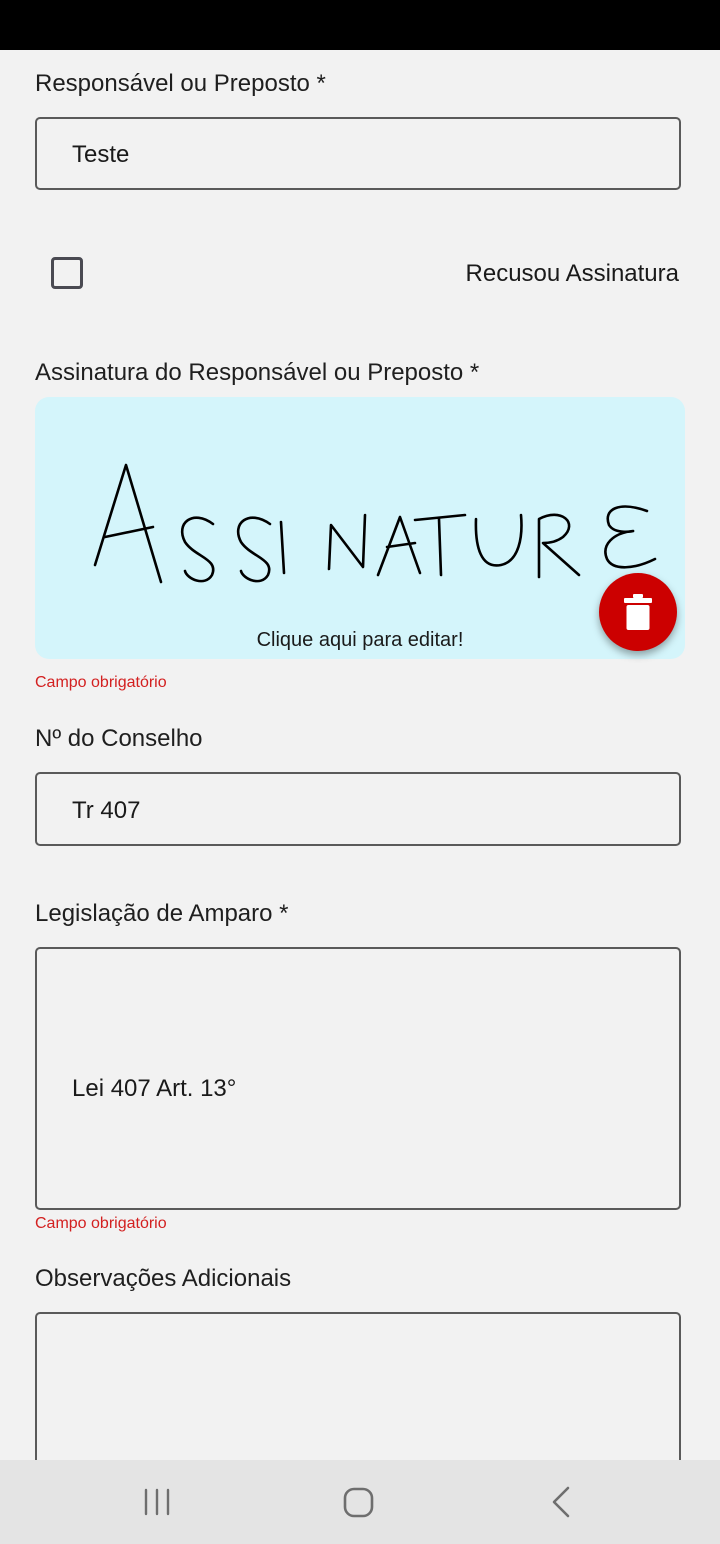  I want to click on status-bar, so click(360, 25).